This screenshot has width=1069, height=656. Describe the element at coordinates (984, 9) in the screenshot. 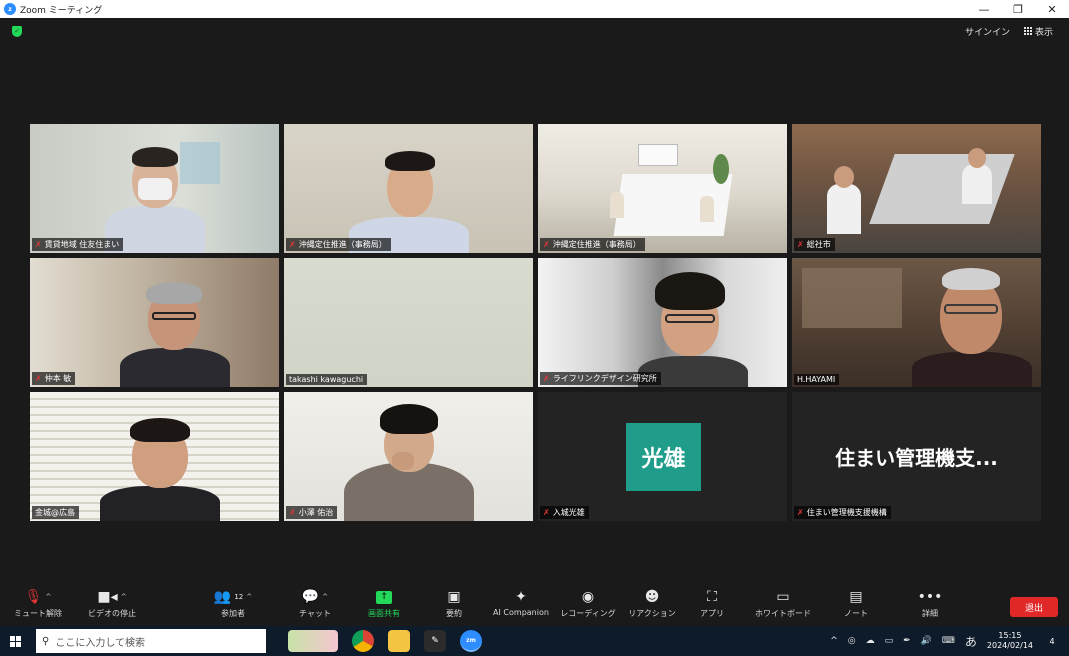

I see `minimize-button: —` at that location.